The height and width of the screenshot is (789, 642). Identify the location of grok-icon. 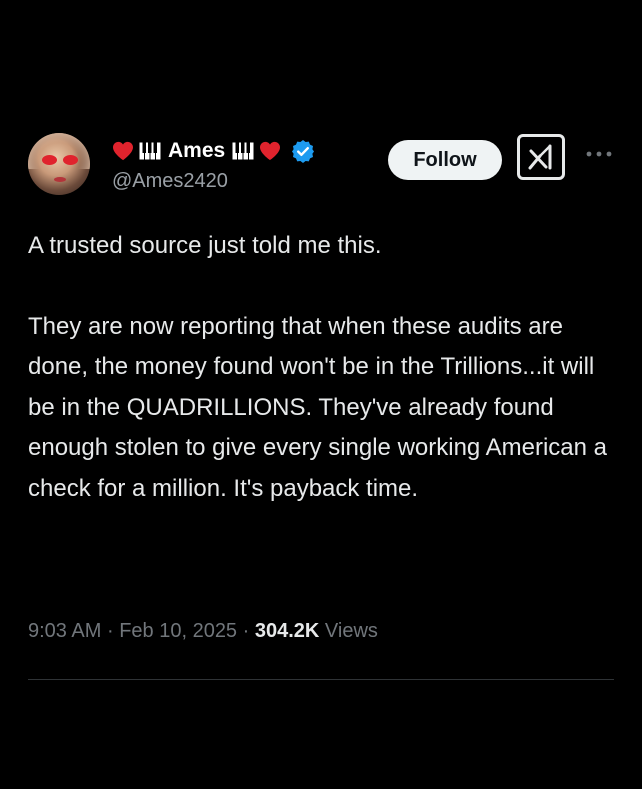
(540, 157).